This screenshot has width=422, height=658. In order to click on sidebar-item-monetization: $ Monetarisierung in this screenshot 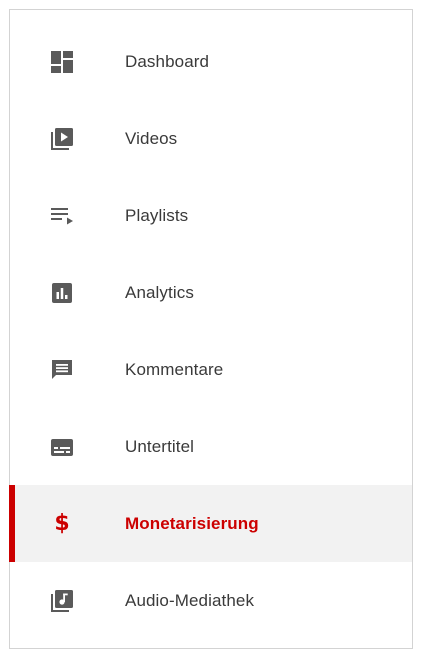, I will do `click(210, 523)`.